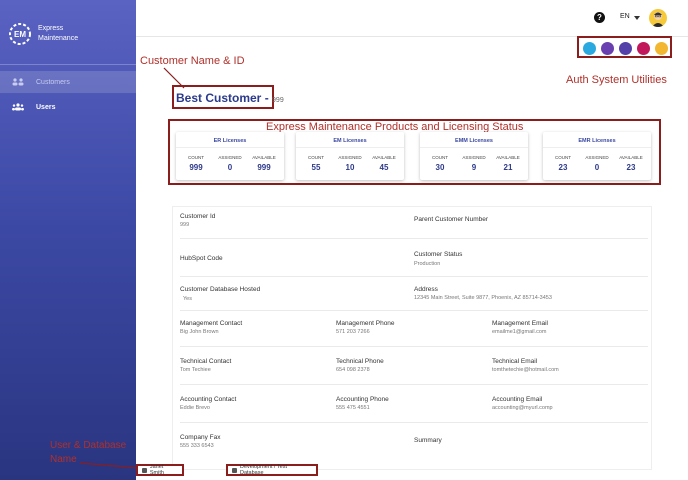 The image size is (688, 480). I want to click on annotation-user-database-name: Name, so click(63, 459).